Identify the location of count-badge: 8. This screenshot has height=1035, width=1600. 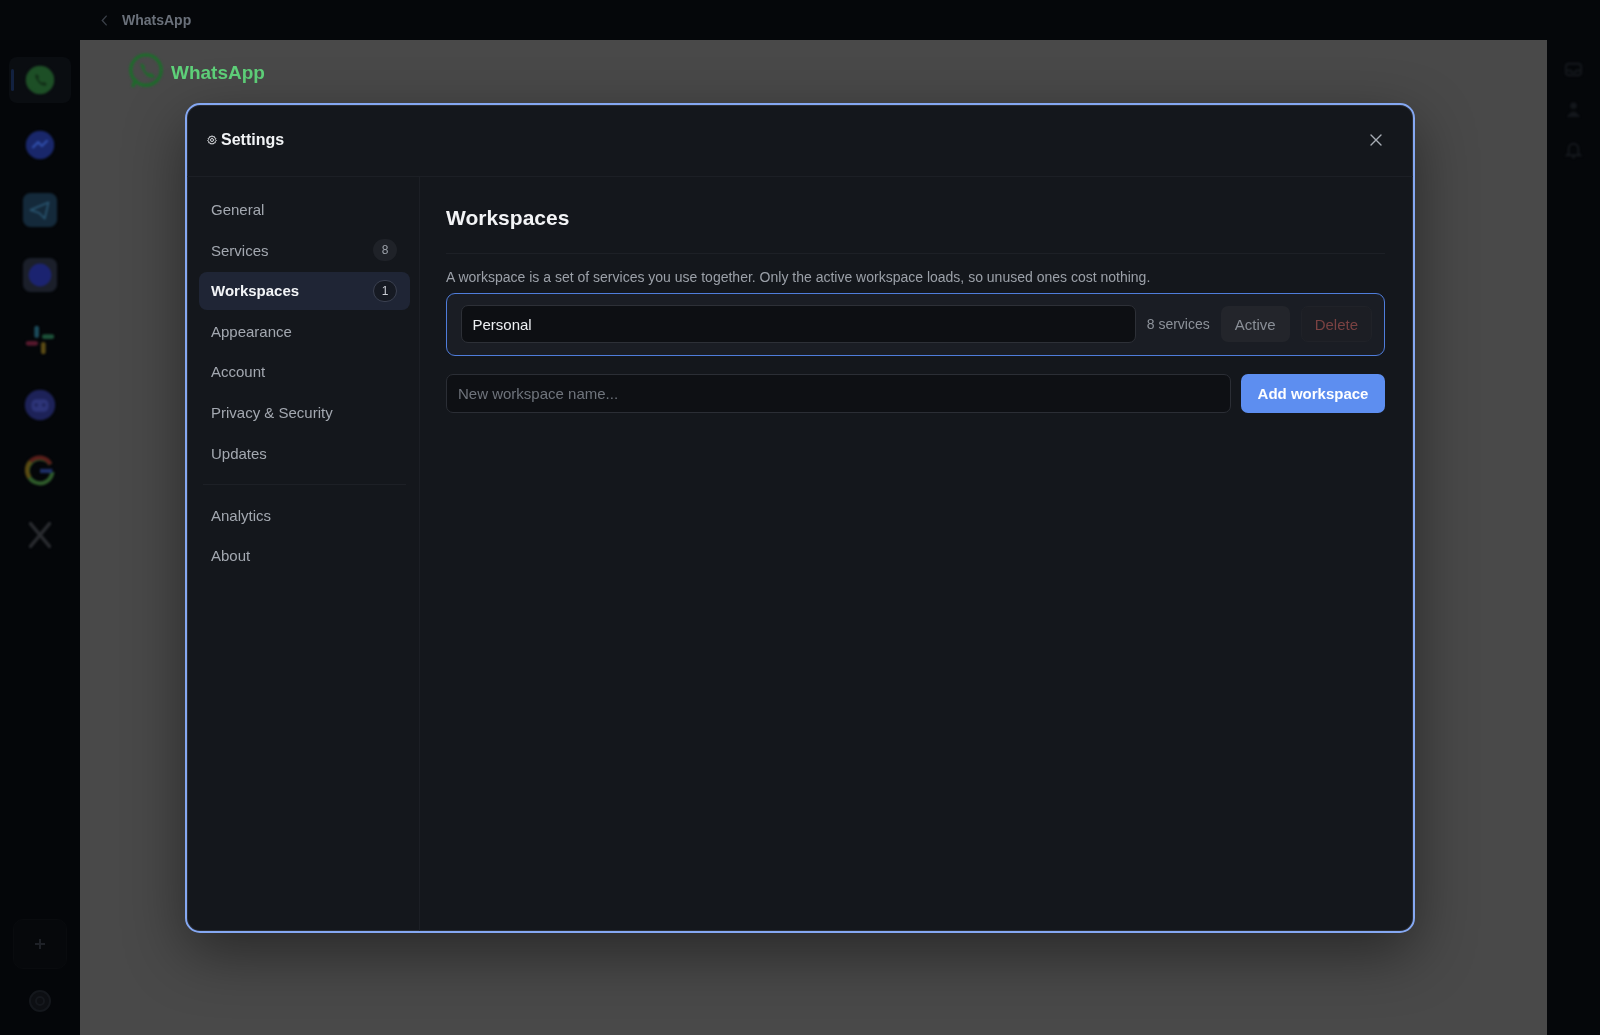
(385, 250).